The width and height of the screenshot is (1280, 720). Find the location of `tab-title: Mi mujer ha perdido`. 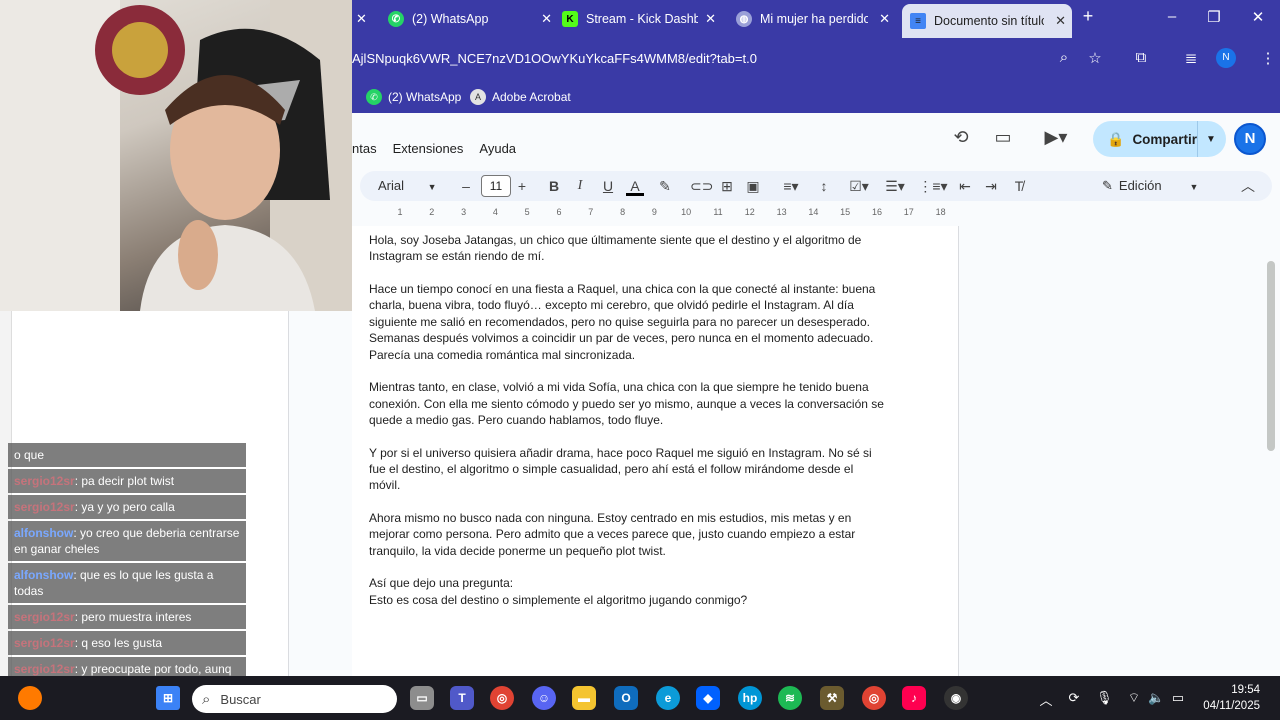

tab-title: Mi mujer ha perdido is located at coordinates (814, 19).